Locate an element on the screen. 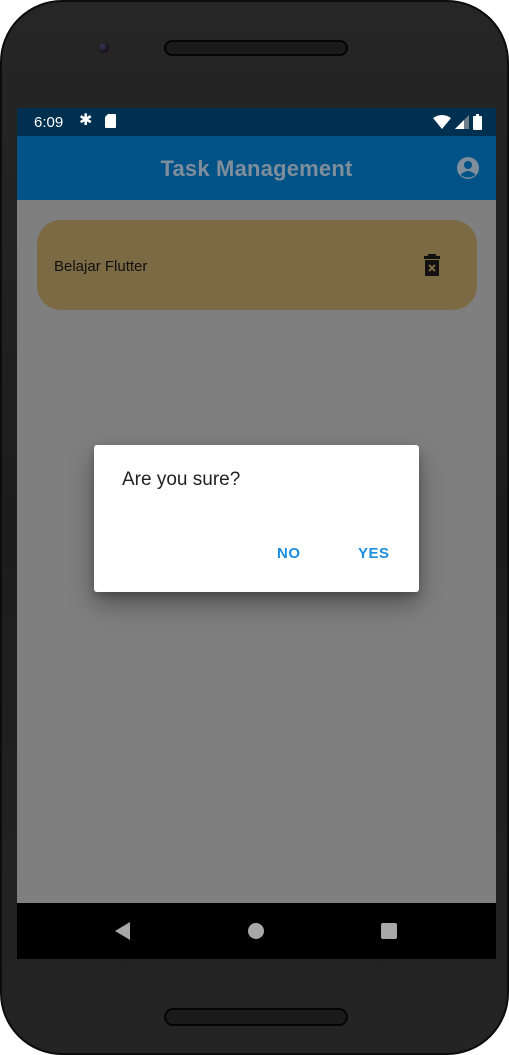 The width and height of the screenshot is (509, 1055). system-navigation-bar is located at coordinates (256, 931).